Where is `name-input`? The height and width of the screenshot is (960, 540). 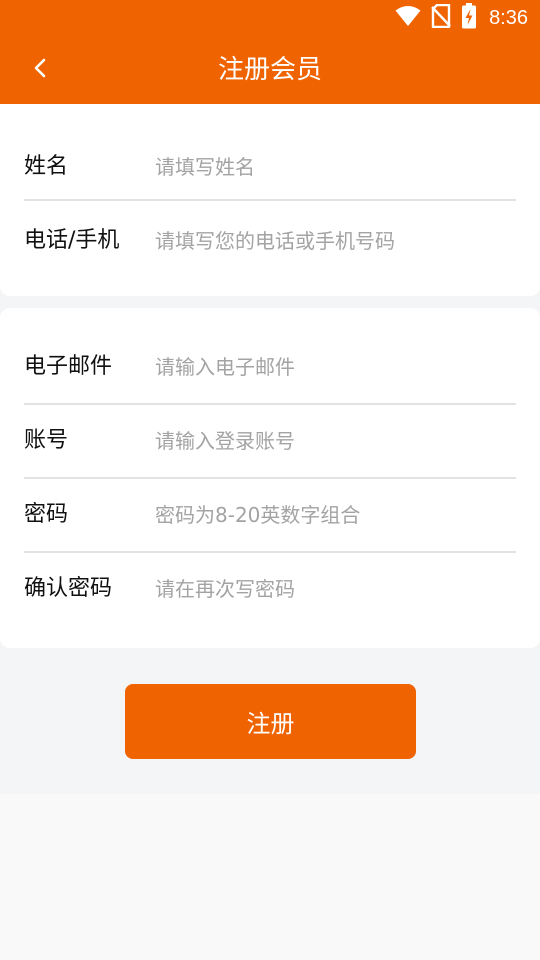 name-input is located at coordinates (332, 167).